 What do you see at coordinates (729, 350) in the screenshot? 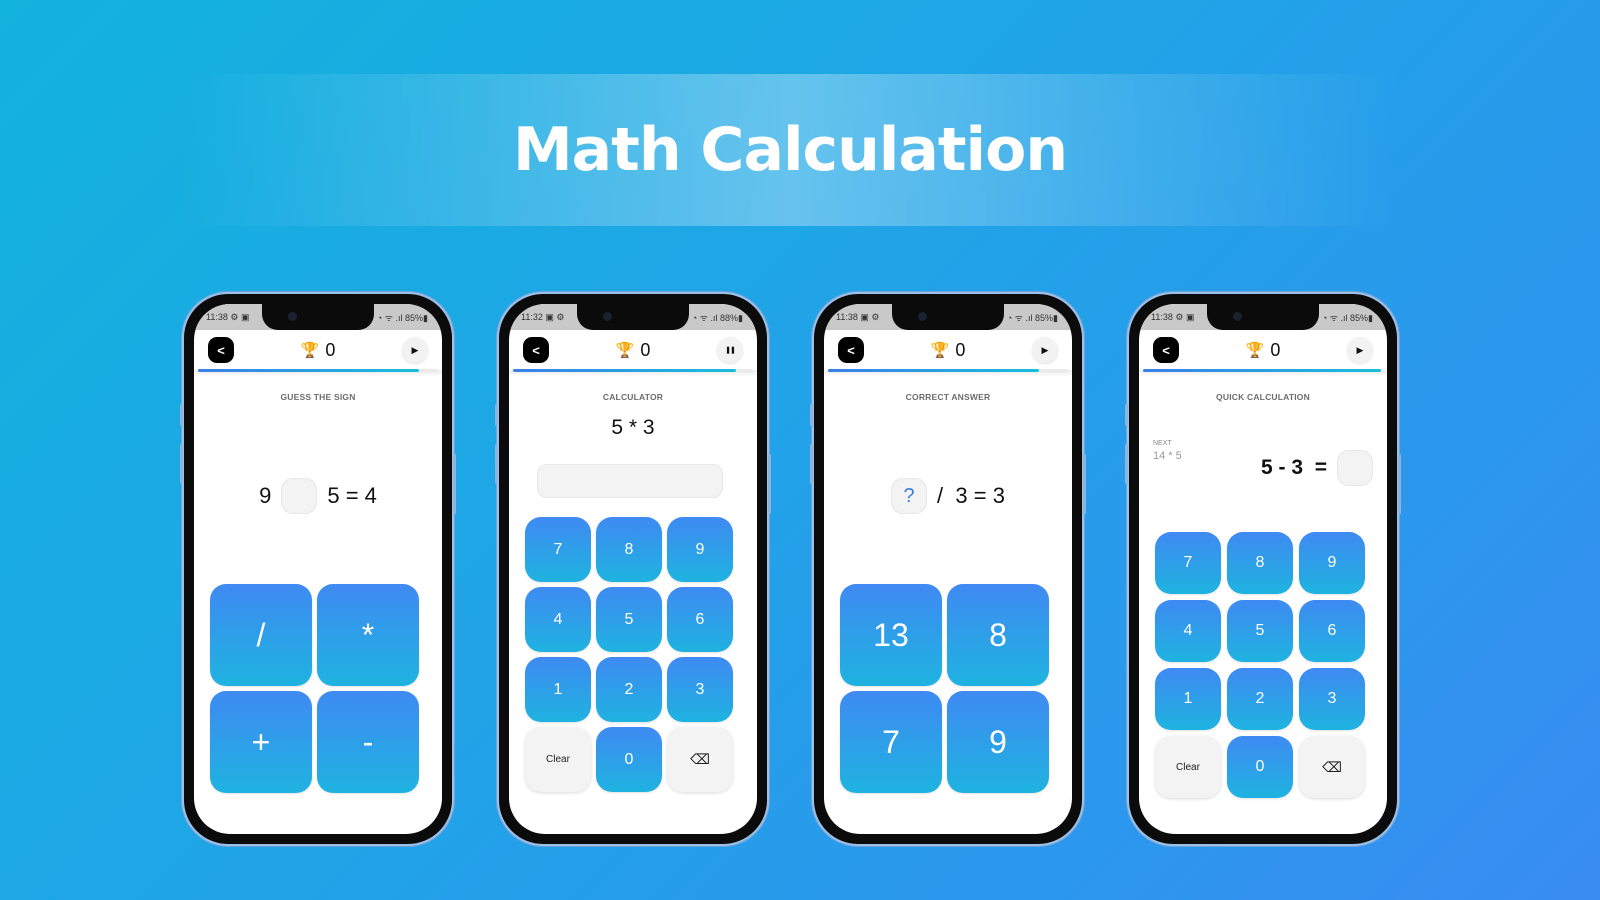
I see `pause-button: ❚❚` at bounding box center [729, 350].